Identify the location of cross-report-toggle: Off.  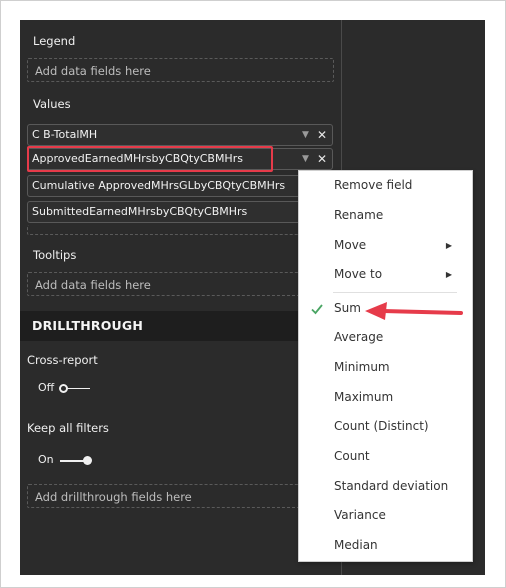
(68, 389).